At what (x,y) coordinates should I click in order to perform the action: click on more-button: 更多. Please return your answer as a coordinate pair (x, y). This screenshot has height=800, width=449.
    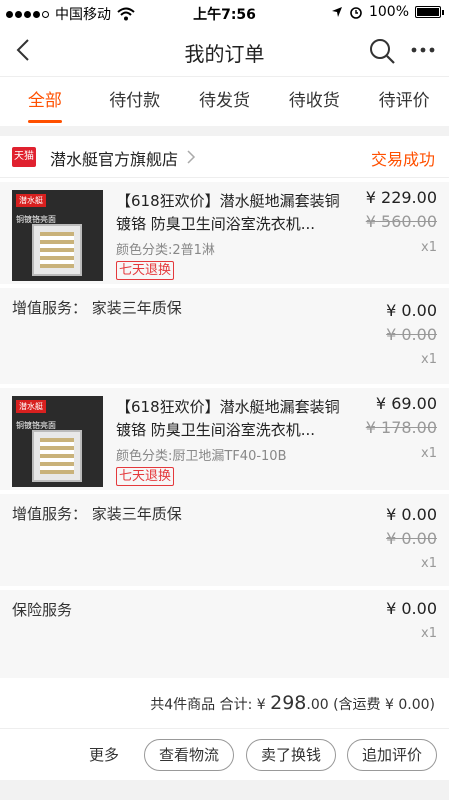
    Looking at the image, I should click on (104, 754).